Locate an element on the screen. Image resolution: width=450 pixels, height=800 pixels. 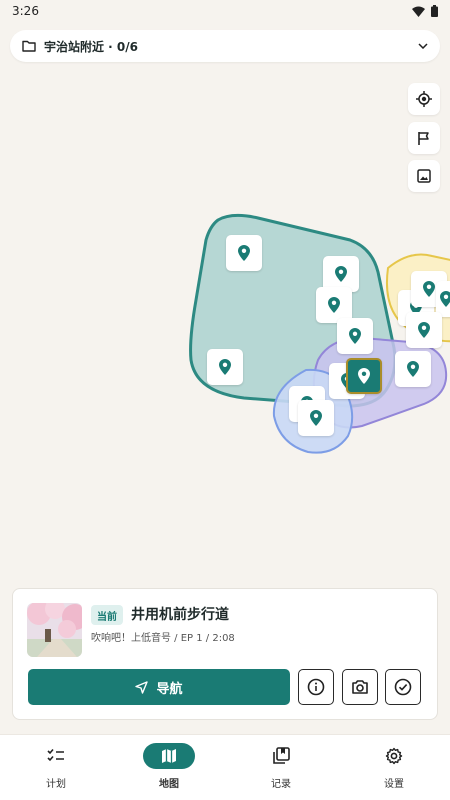
image-button is located at coordinates (424, 176).